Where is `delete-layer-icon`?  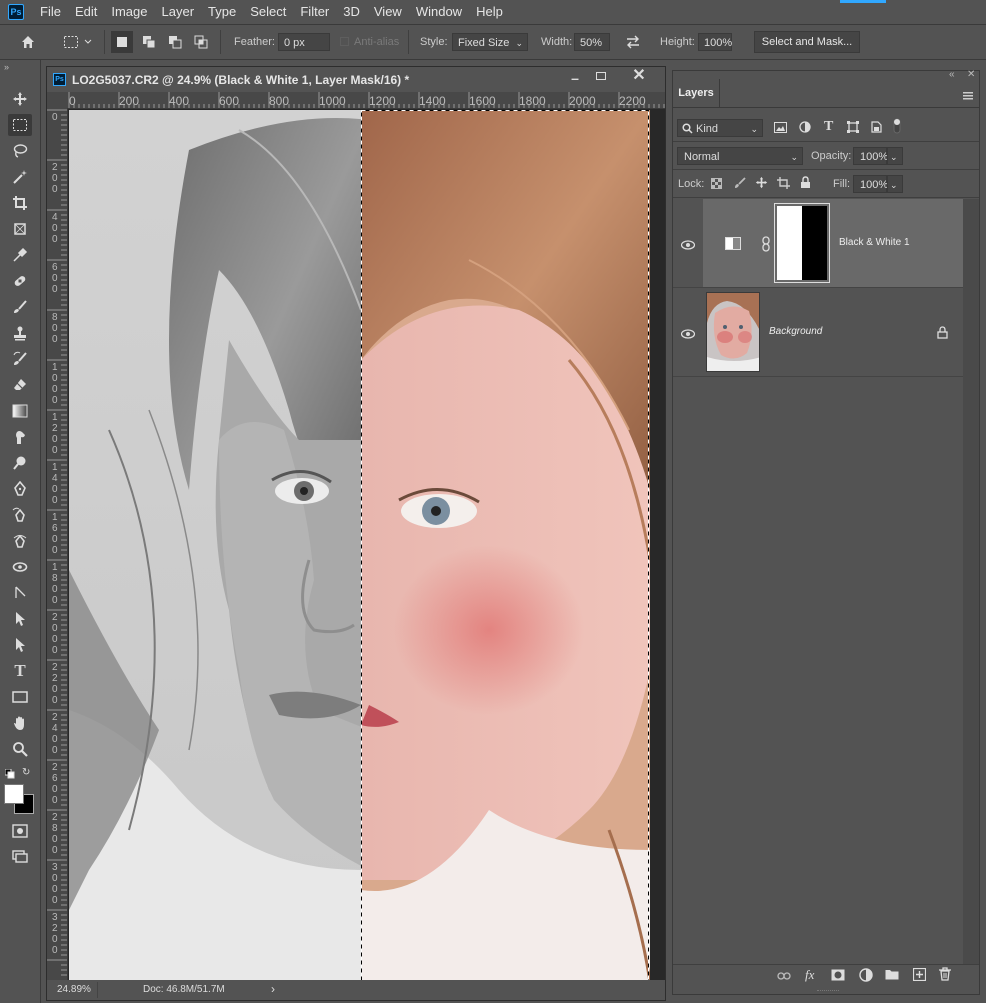 delete-layer-icon is located at coordinates (945, 975).